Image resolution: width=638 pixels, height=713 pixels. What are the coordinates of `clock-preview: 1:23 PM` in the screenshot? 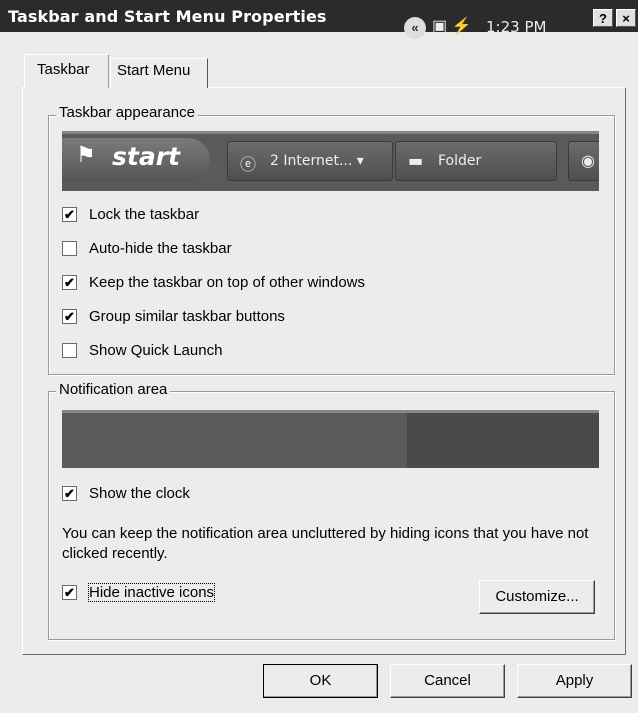 It's located at (516, 27).